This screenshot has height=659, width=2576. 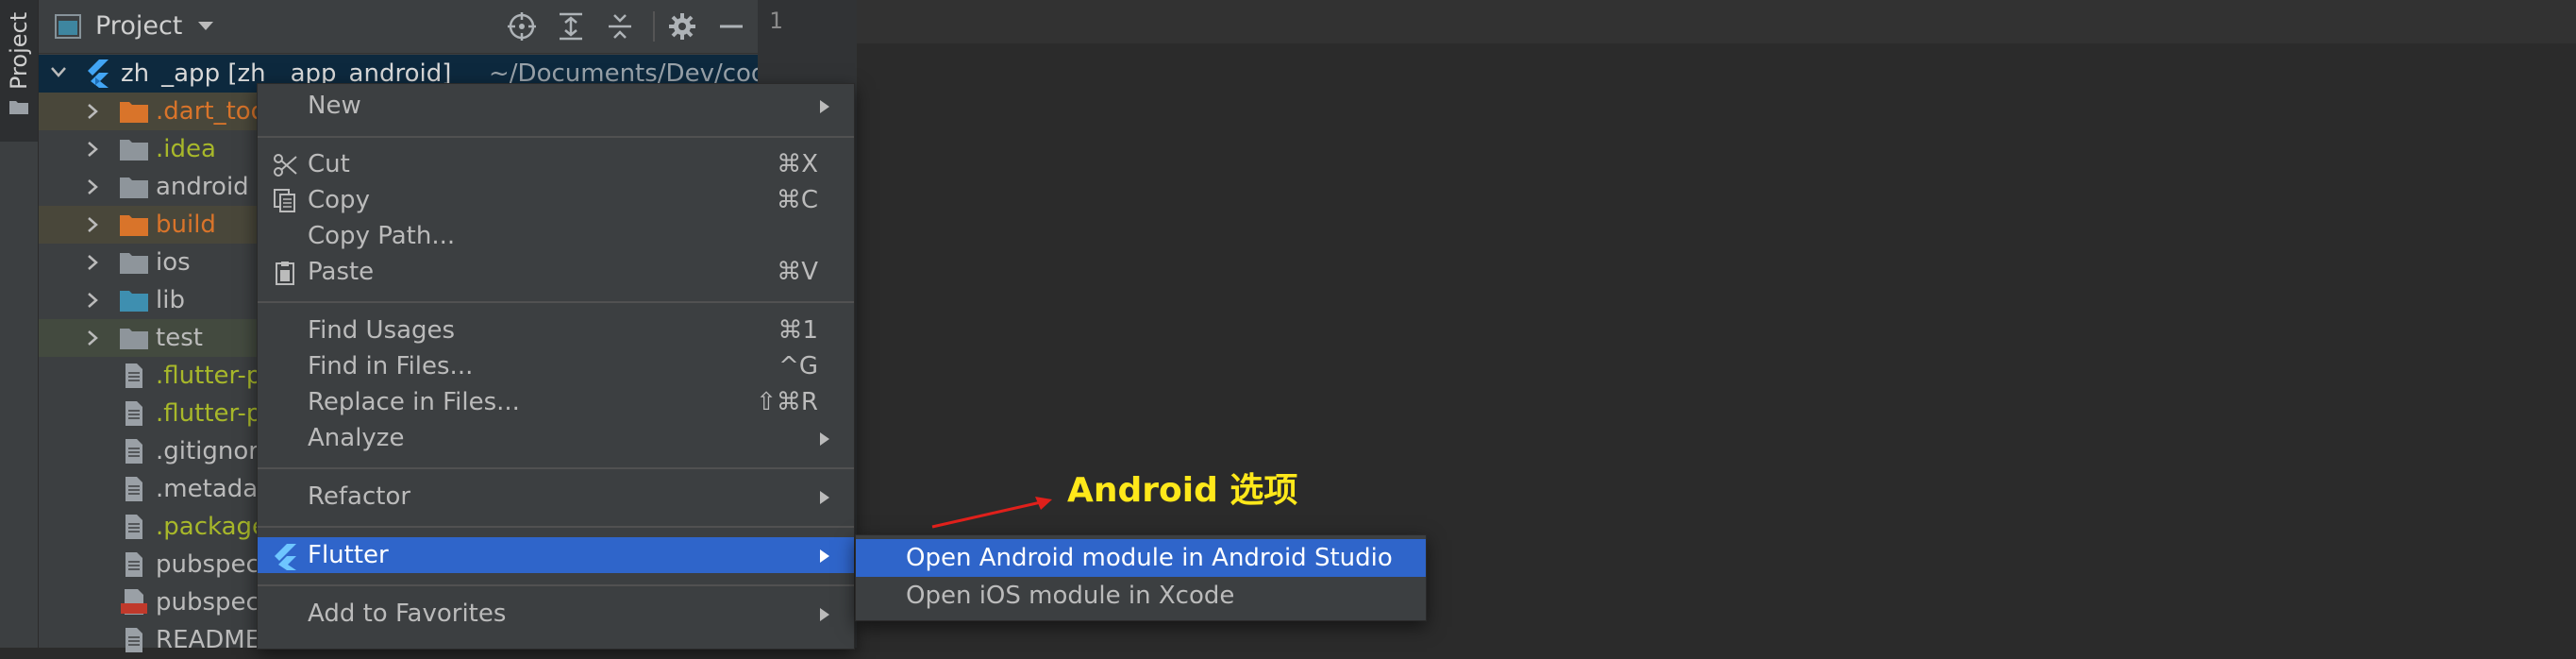 What do you see at coordinates (556, 555) in the screenshot?
I see `menu-item-flutter: Flutter` at bounding box center [556, 555].